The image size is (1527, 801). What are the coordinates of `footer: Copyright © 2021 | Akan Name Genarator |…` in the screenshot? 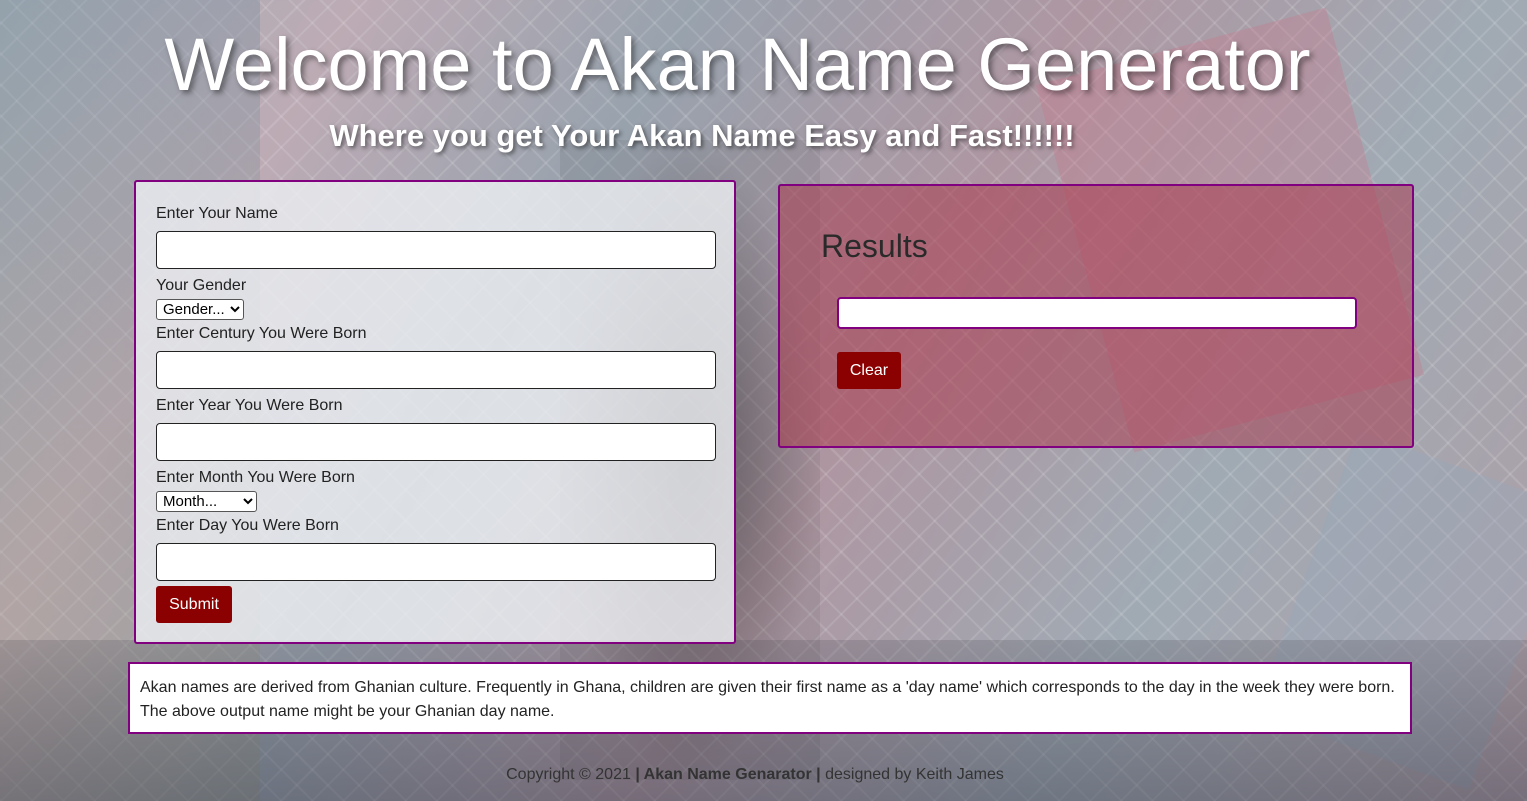 It's located at (755, 775).